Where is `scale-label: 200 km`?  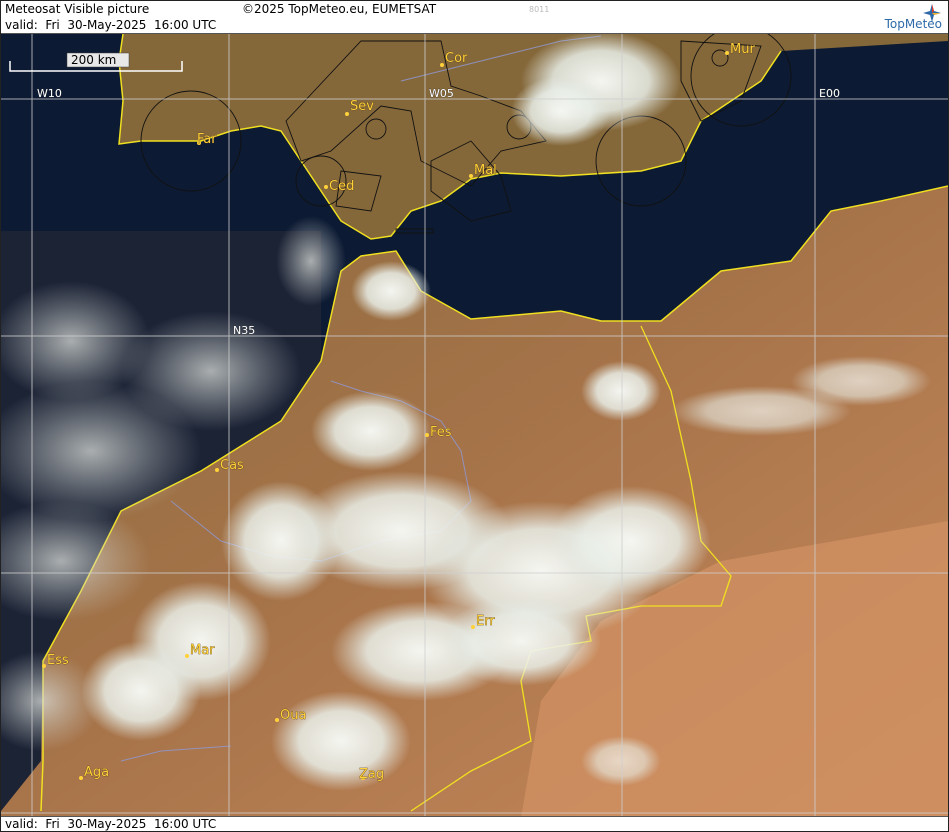 scale-label: 200 km is located at coordinates (93, 60).